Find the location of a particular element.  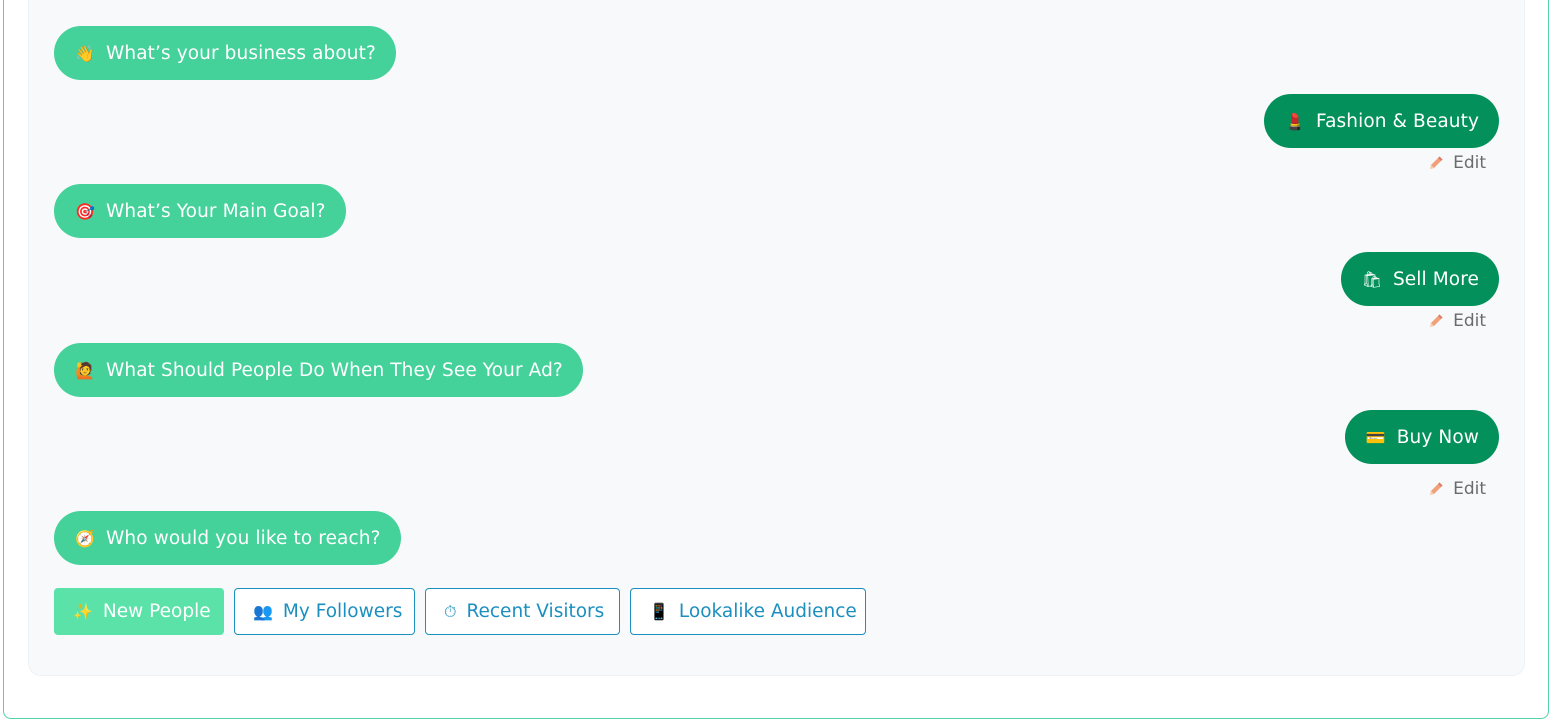

target-icon: 🎯 is located at coordinates (85, 211).